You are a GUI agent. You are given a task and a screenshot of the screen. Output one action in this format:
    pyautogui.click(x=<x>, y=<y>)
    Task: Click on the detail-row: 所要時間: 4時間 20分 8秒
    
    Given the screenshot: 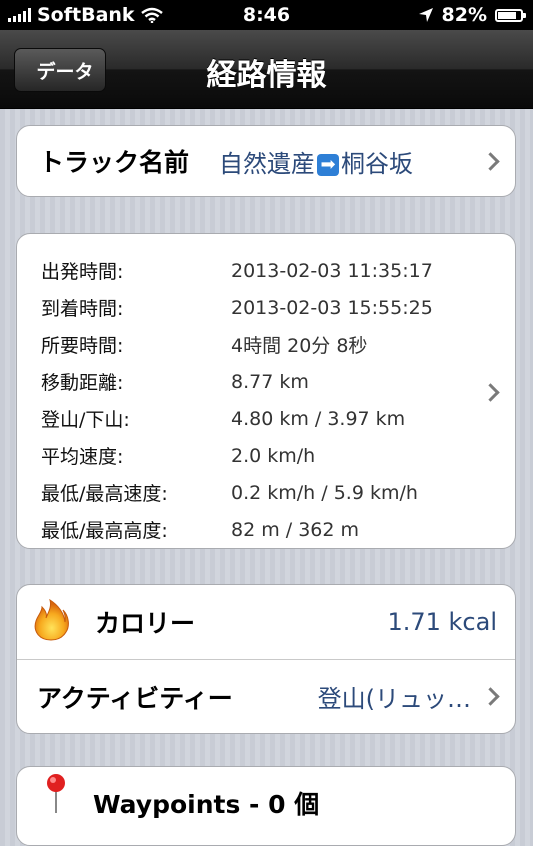 What is the action you would take?
    pyautogui.click(x=278, y=344)
    